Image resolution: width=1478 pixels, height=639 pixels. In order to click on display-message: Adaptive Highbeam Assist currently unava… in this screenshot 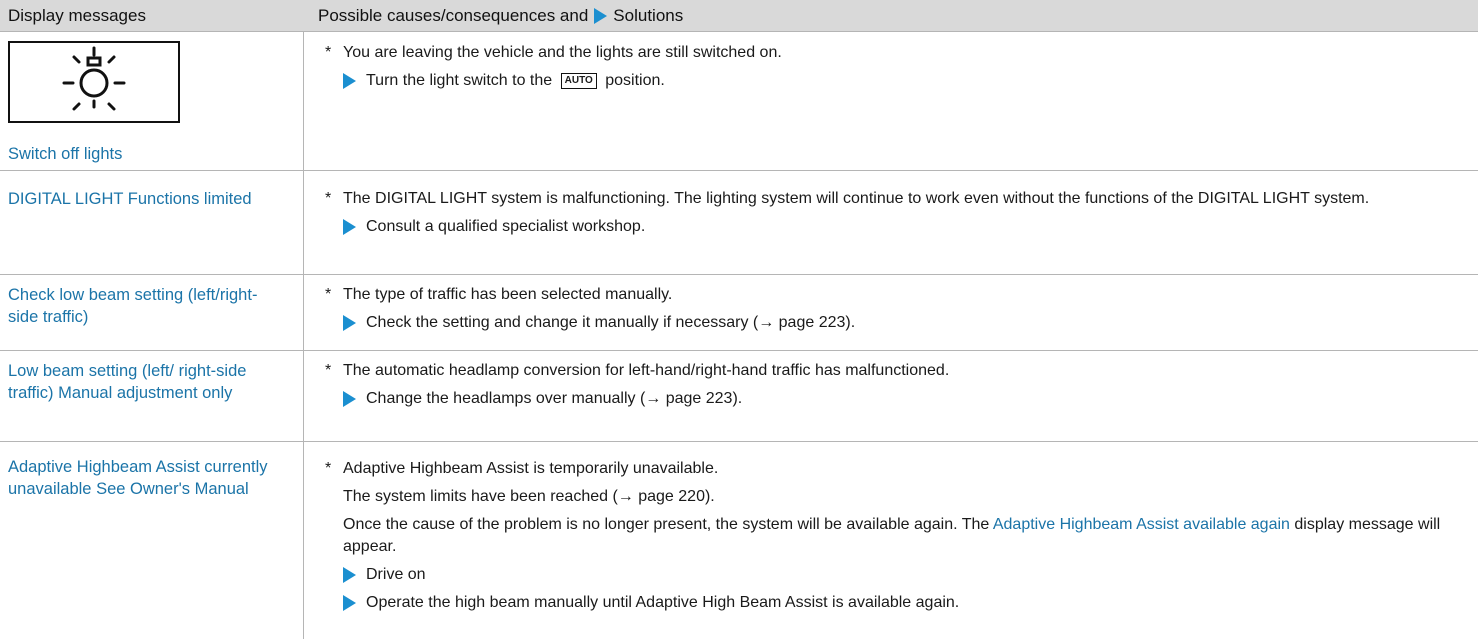, I will do `click(138, 478)`.